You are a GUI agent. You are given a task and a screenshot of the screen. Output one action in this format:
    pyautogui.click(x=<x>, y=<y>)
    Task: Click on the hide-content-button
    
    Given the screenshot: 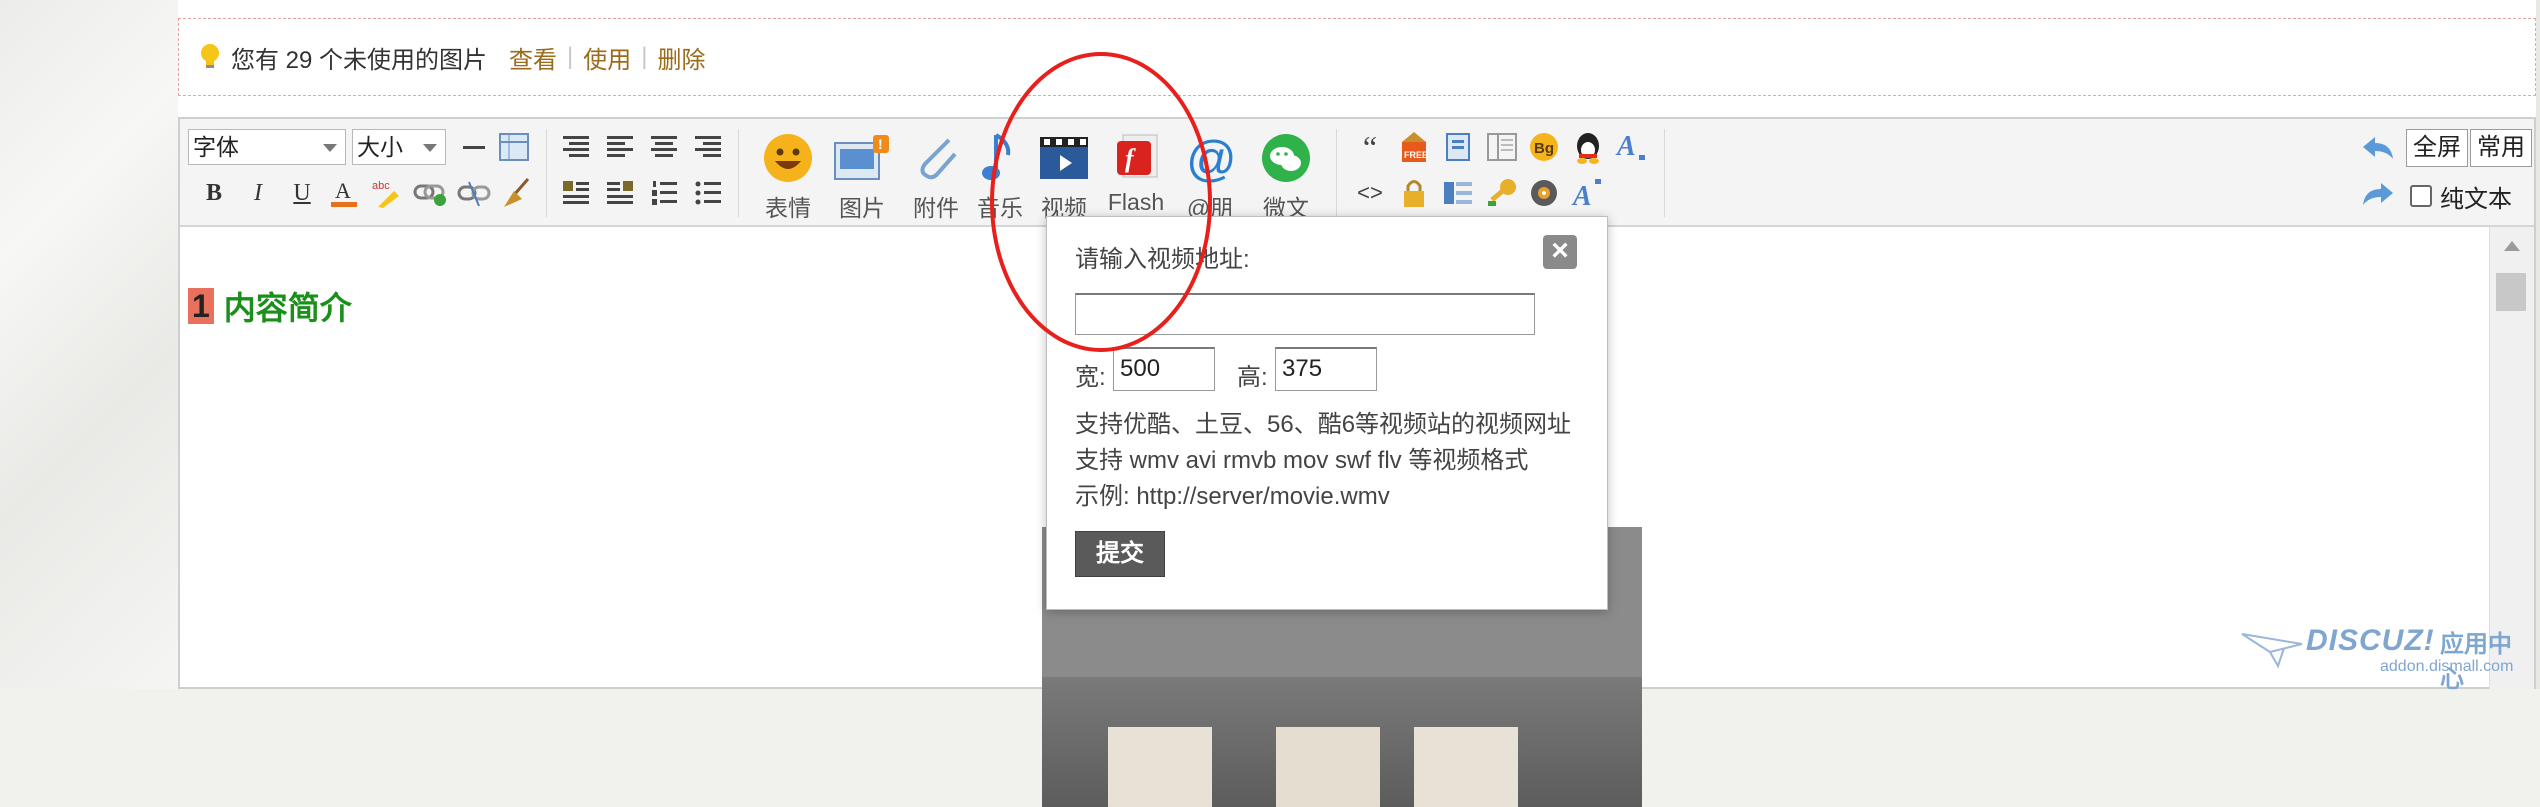 What is the action you would take?
    pyautogui.click(x=1414, y=193)
    